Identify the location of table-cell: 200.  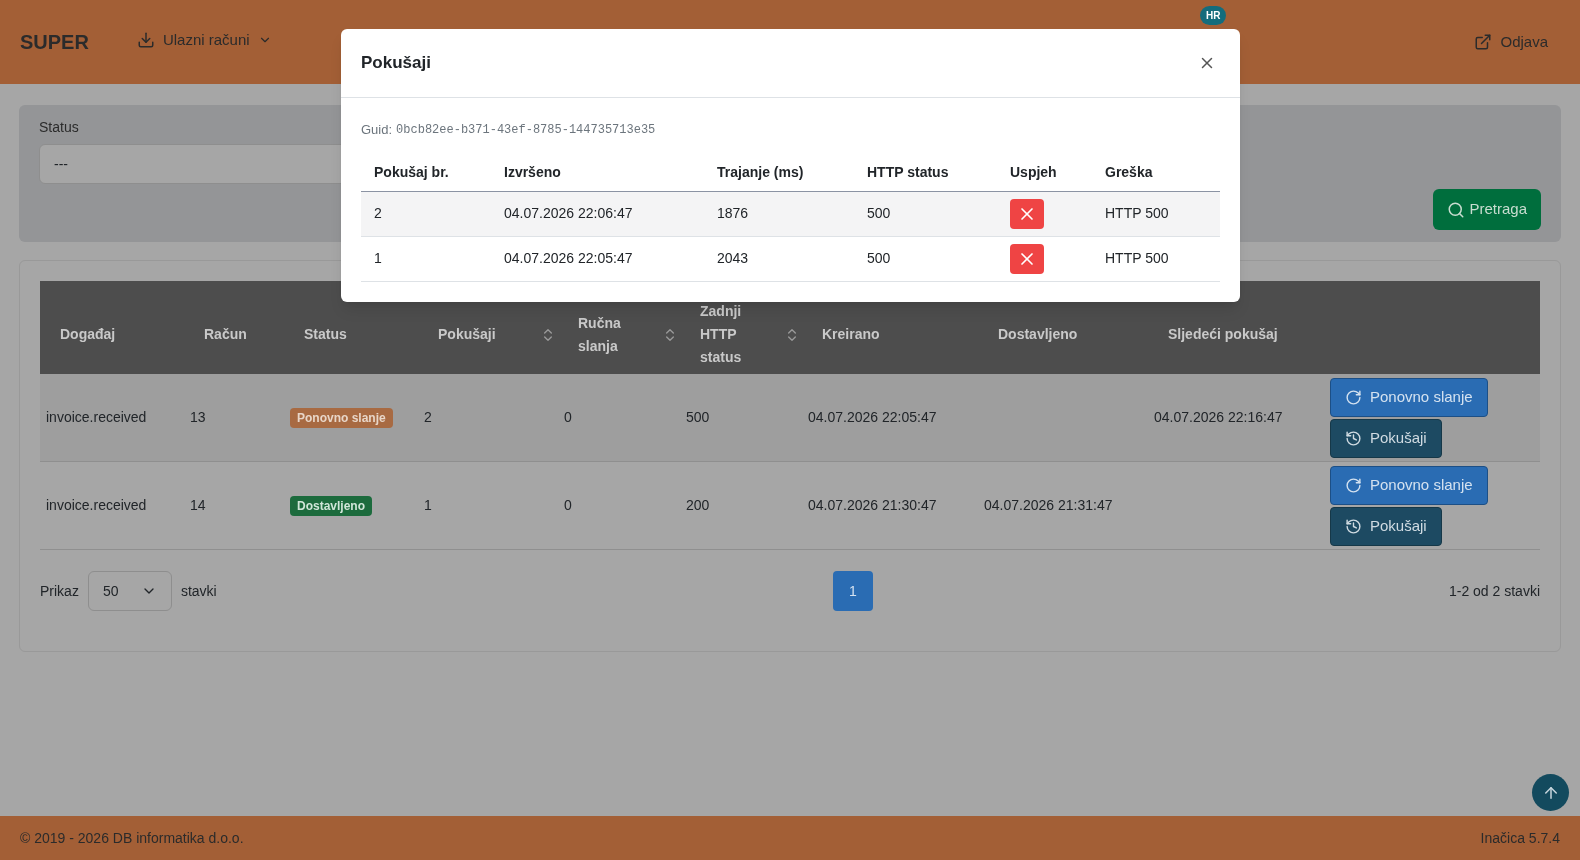
(698, 505).